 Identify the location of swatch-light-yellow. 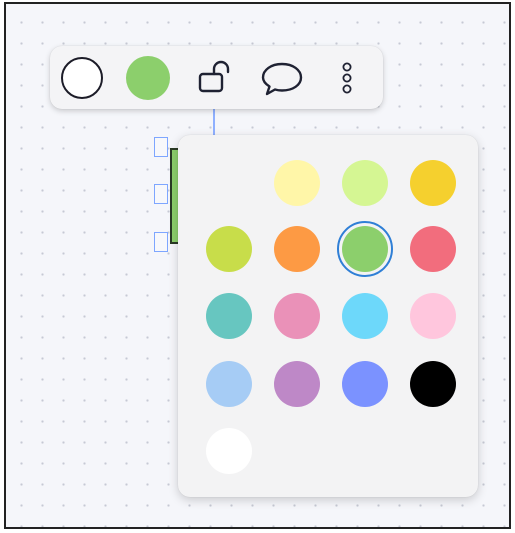
(297, 183).